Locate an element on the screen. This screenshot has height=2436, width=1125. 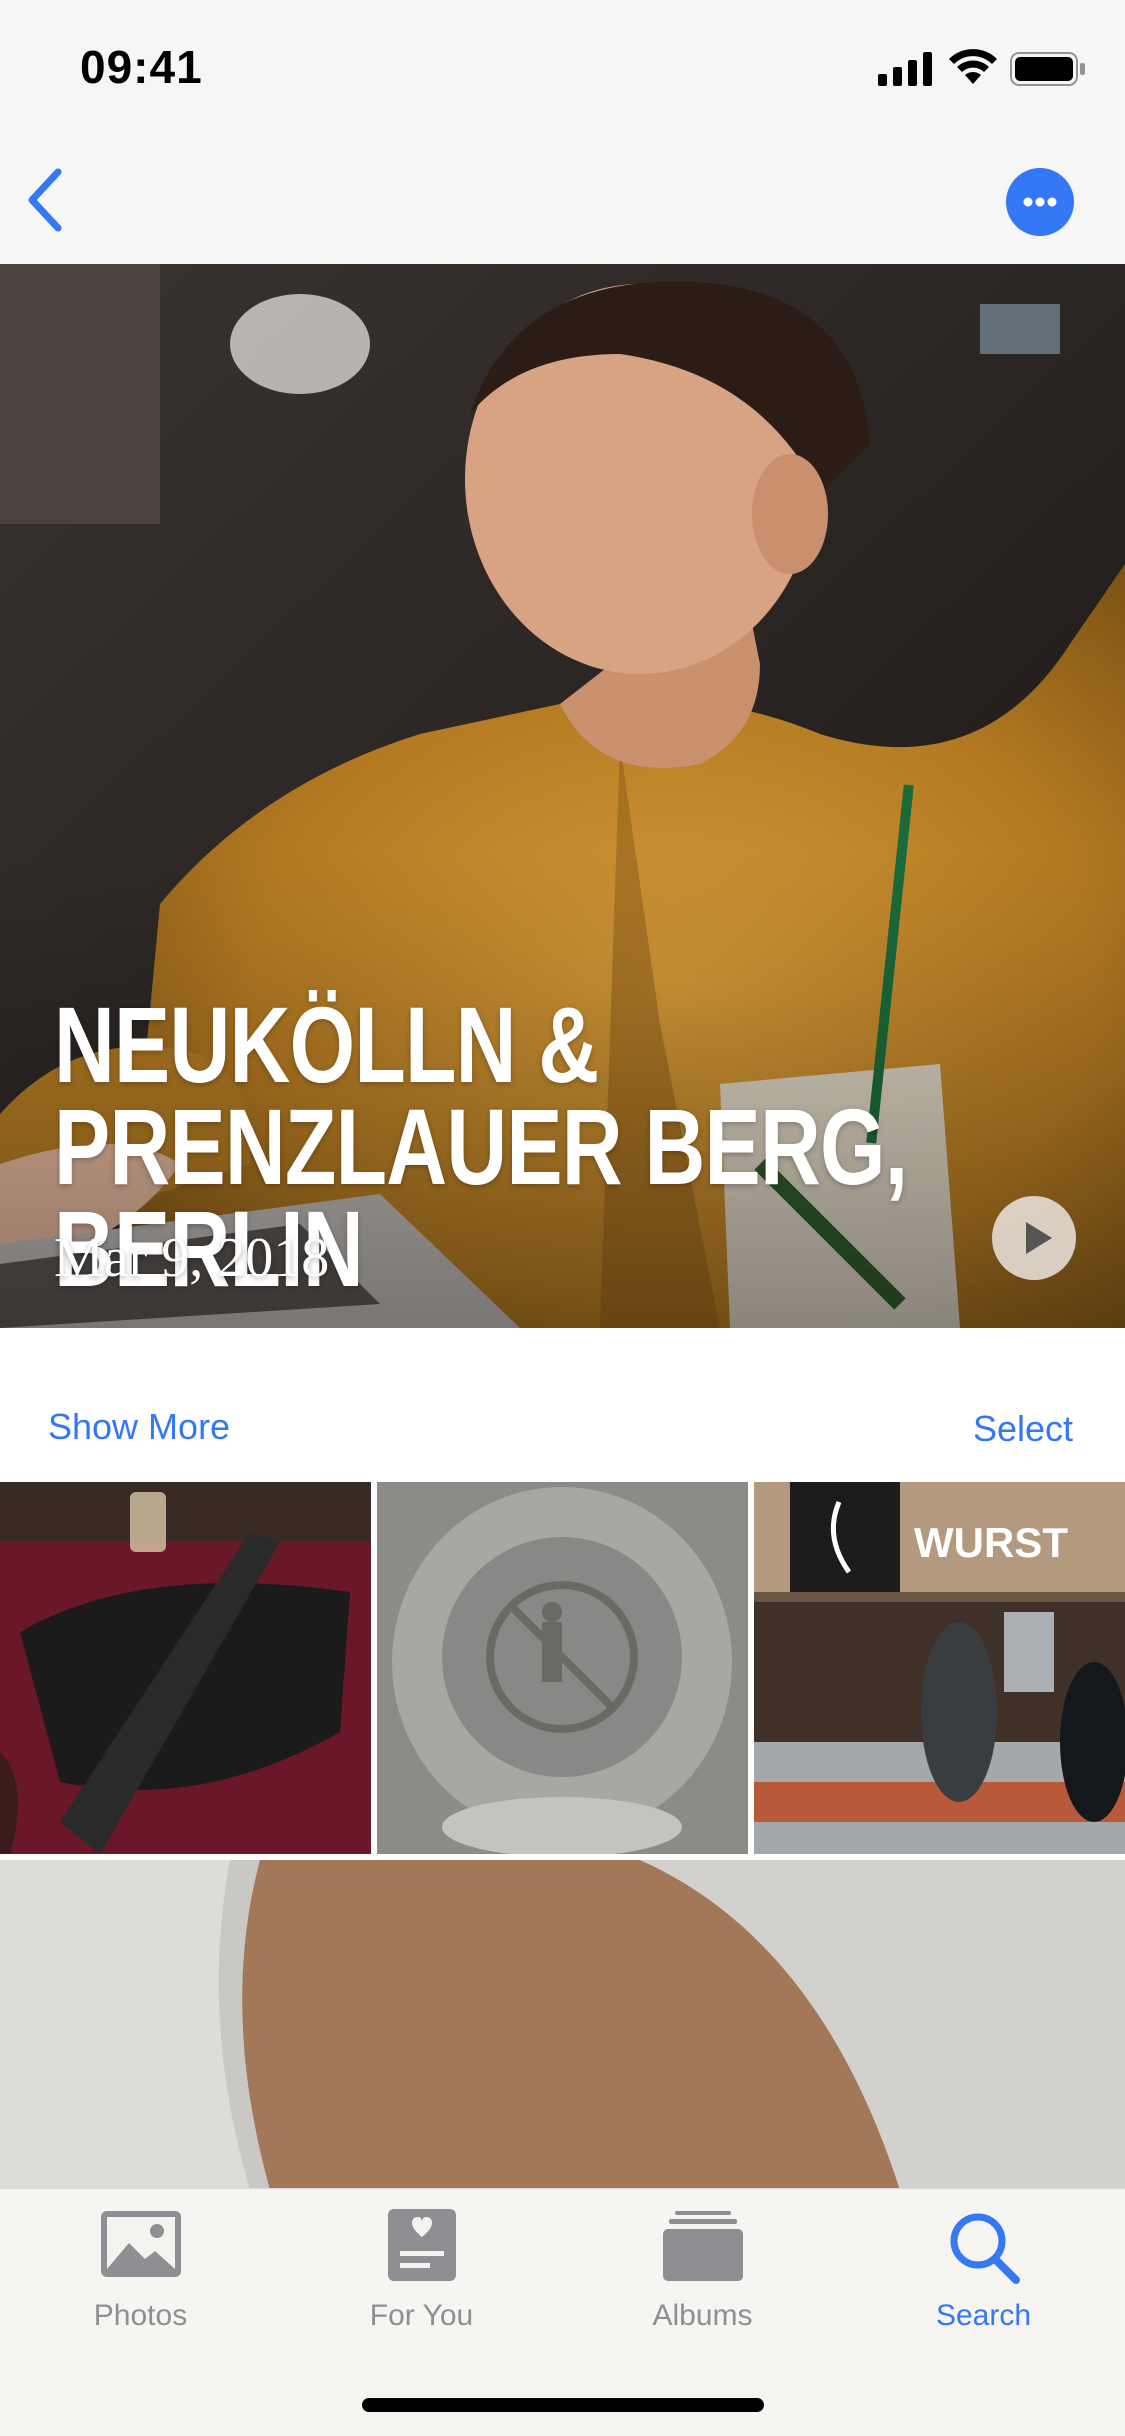
search-icon is located at coordinates (985, 2248).